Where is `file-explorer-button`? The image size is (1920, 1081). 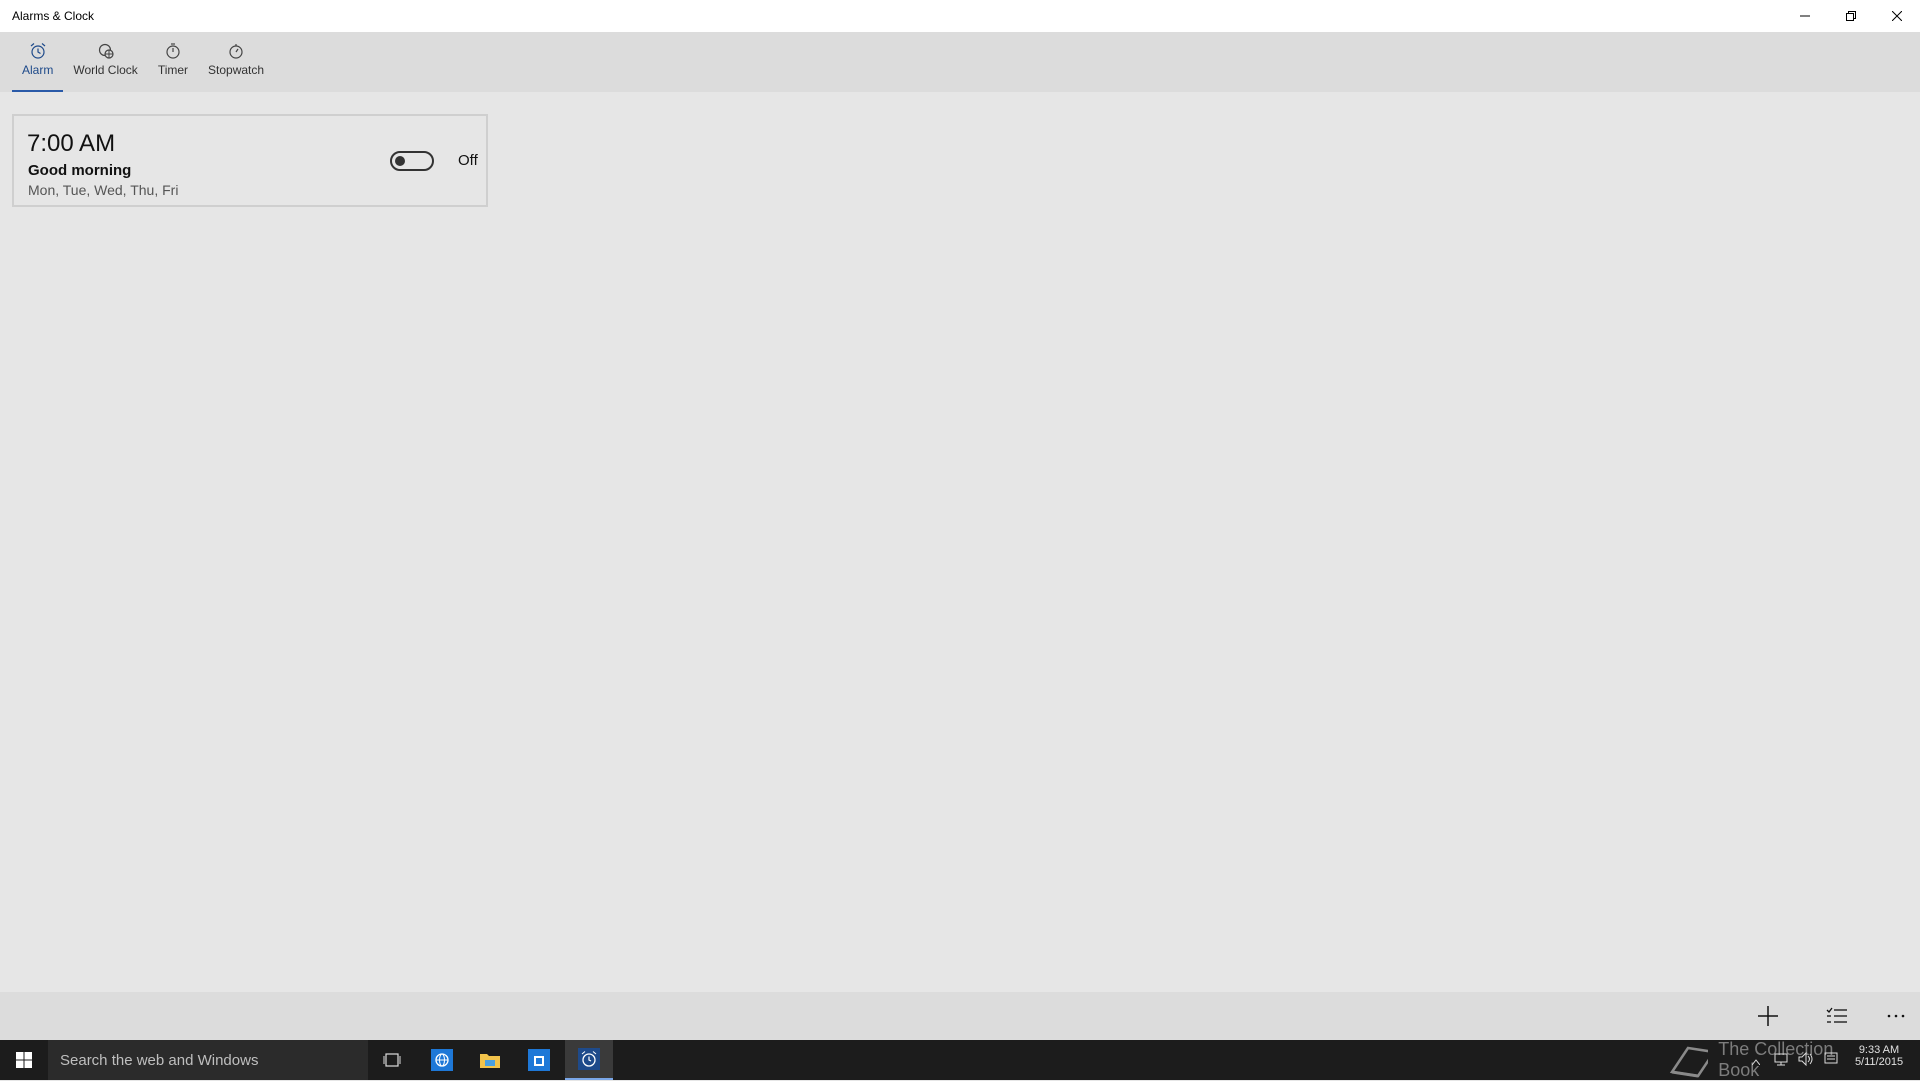
file-explorer-button is located at coordinates (490, 1060).